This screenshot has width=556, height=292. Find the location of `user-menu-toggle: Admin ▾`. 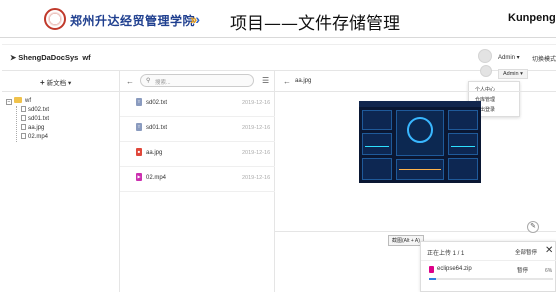

user-menu-toggle: Admin ▾ is located at coordinates (509, 57).